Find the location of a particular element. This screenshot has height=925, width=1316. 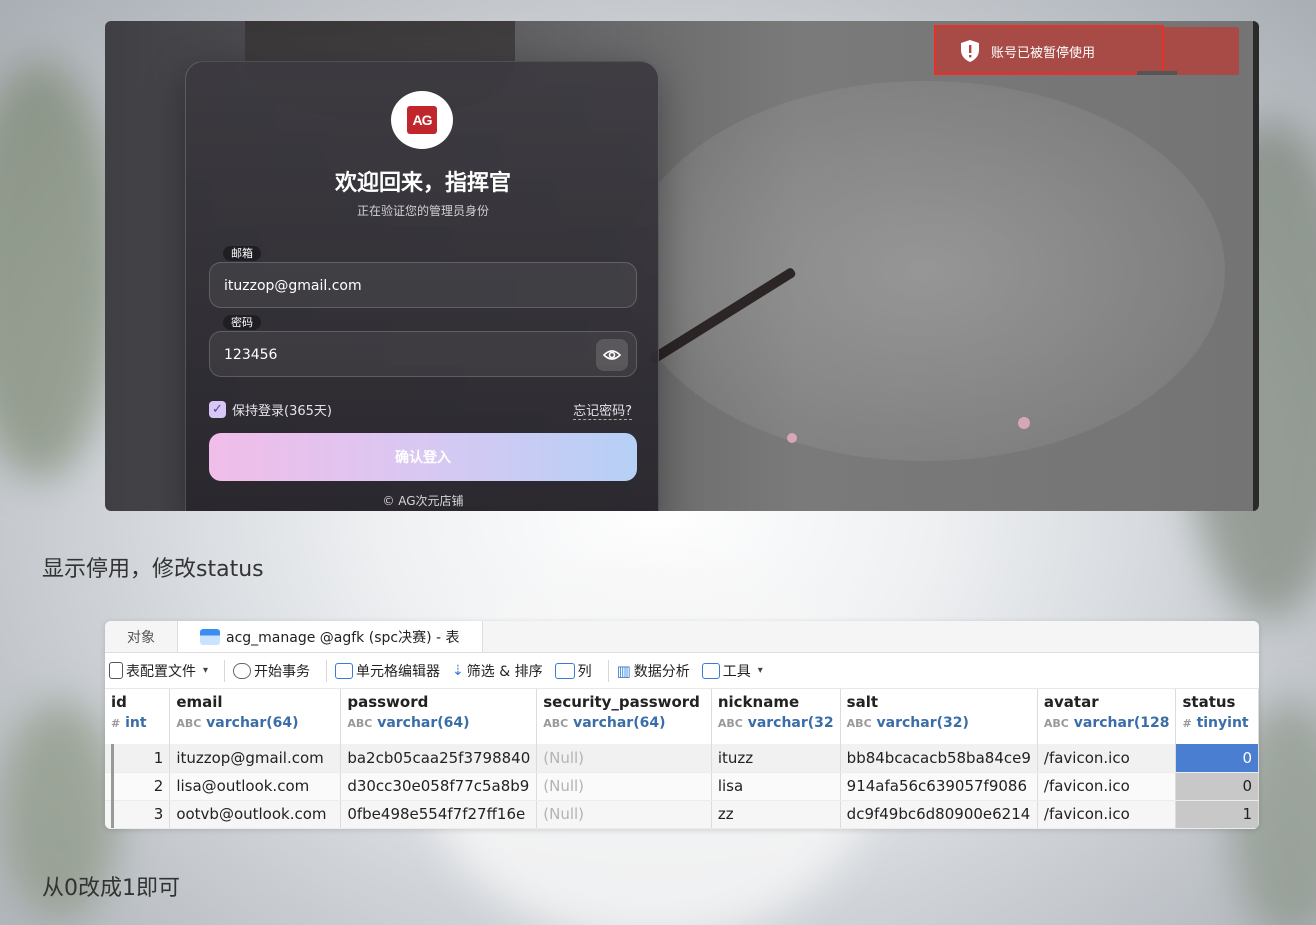

toast-progress is located at coordinates (1157, 73).